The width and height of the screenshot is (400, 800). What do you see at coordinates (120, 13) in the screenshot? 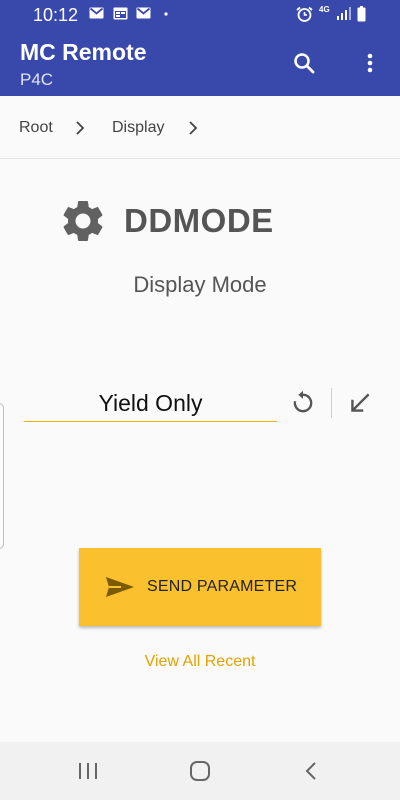
I see `calendar-icon` at bounding box center [120, 13].